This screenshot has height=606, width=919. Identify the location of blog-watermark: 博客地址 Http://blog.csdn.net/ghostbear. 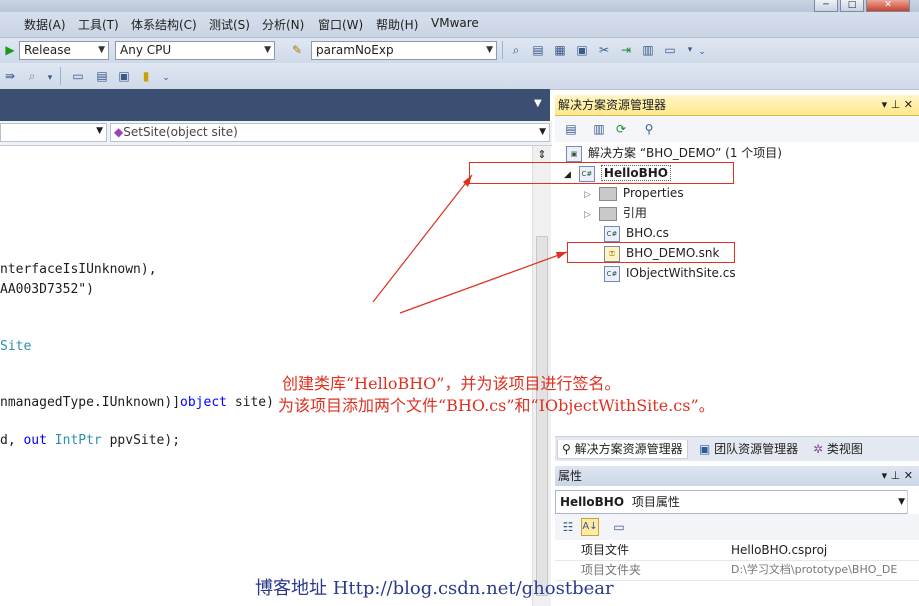
(434, 588).